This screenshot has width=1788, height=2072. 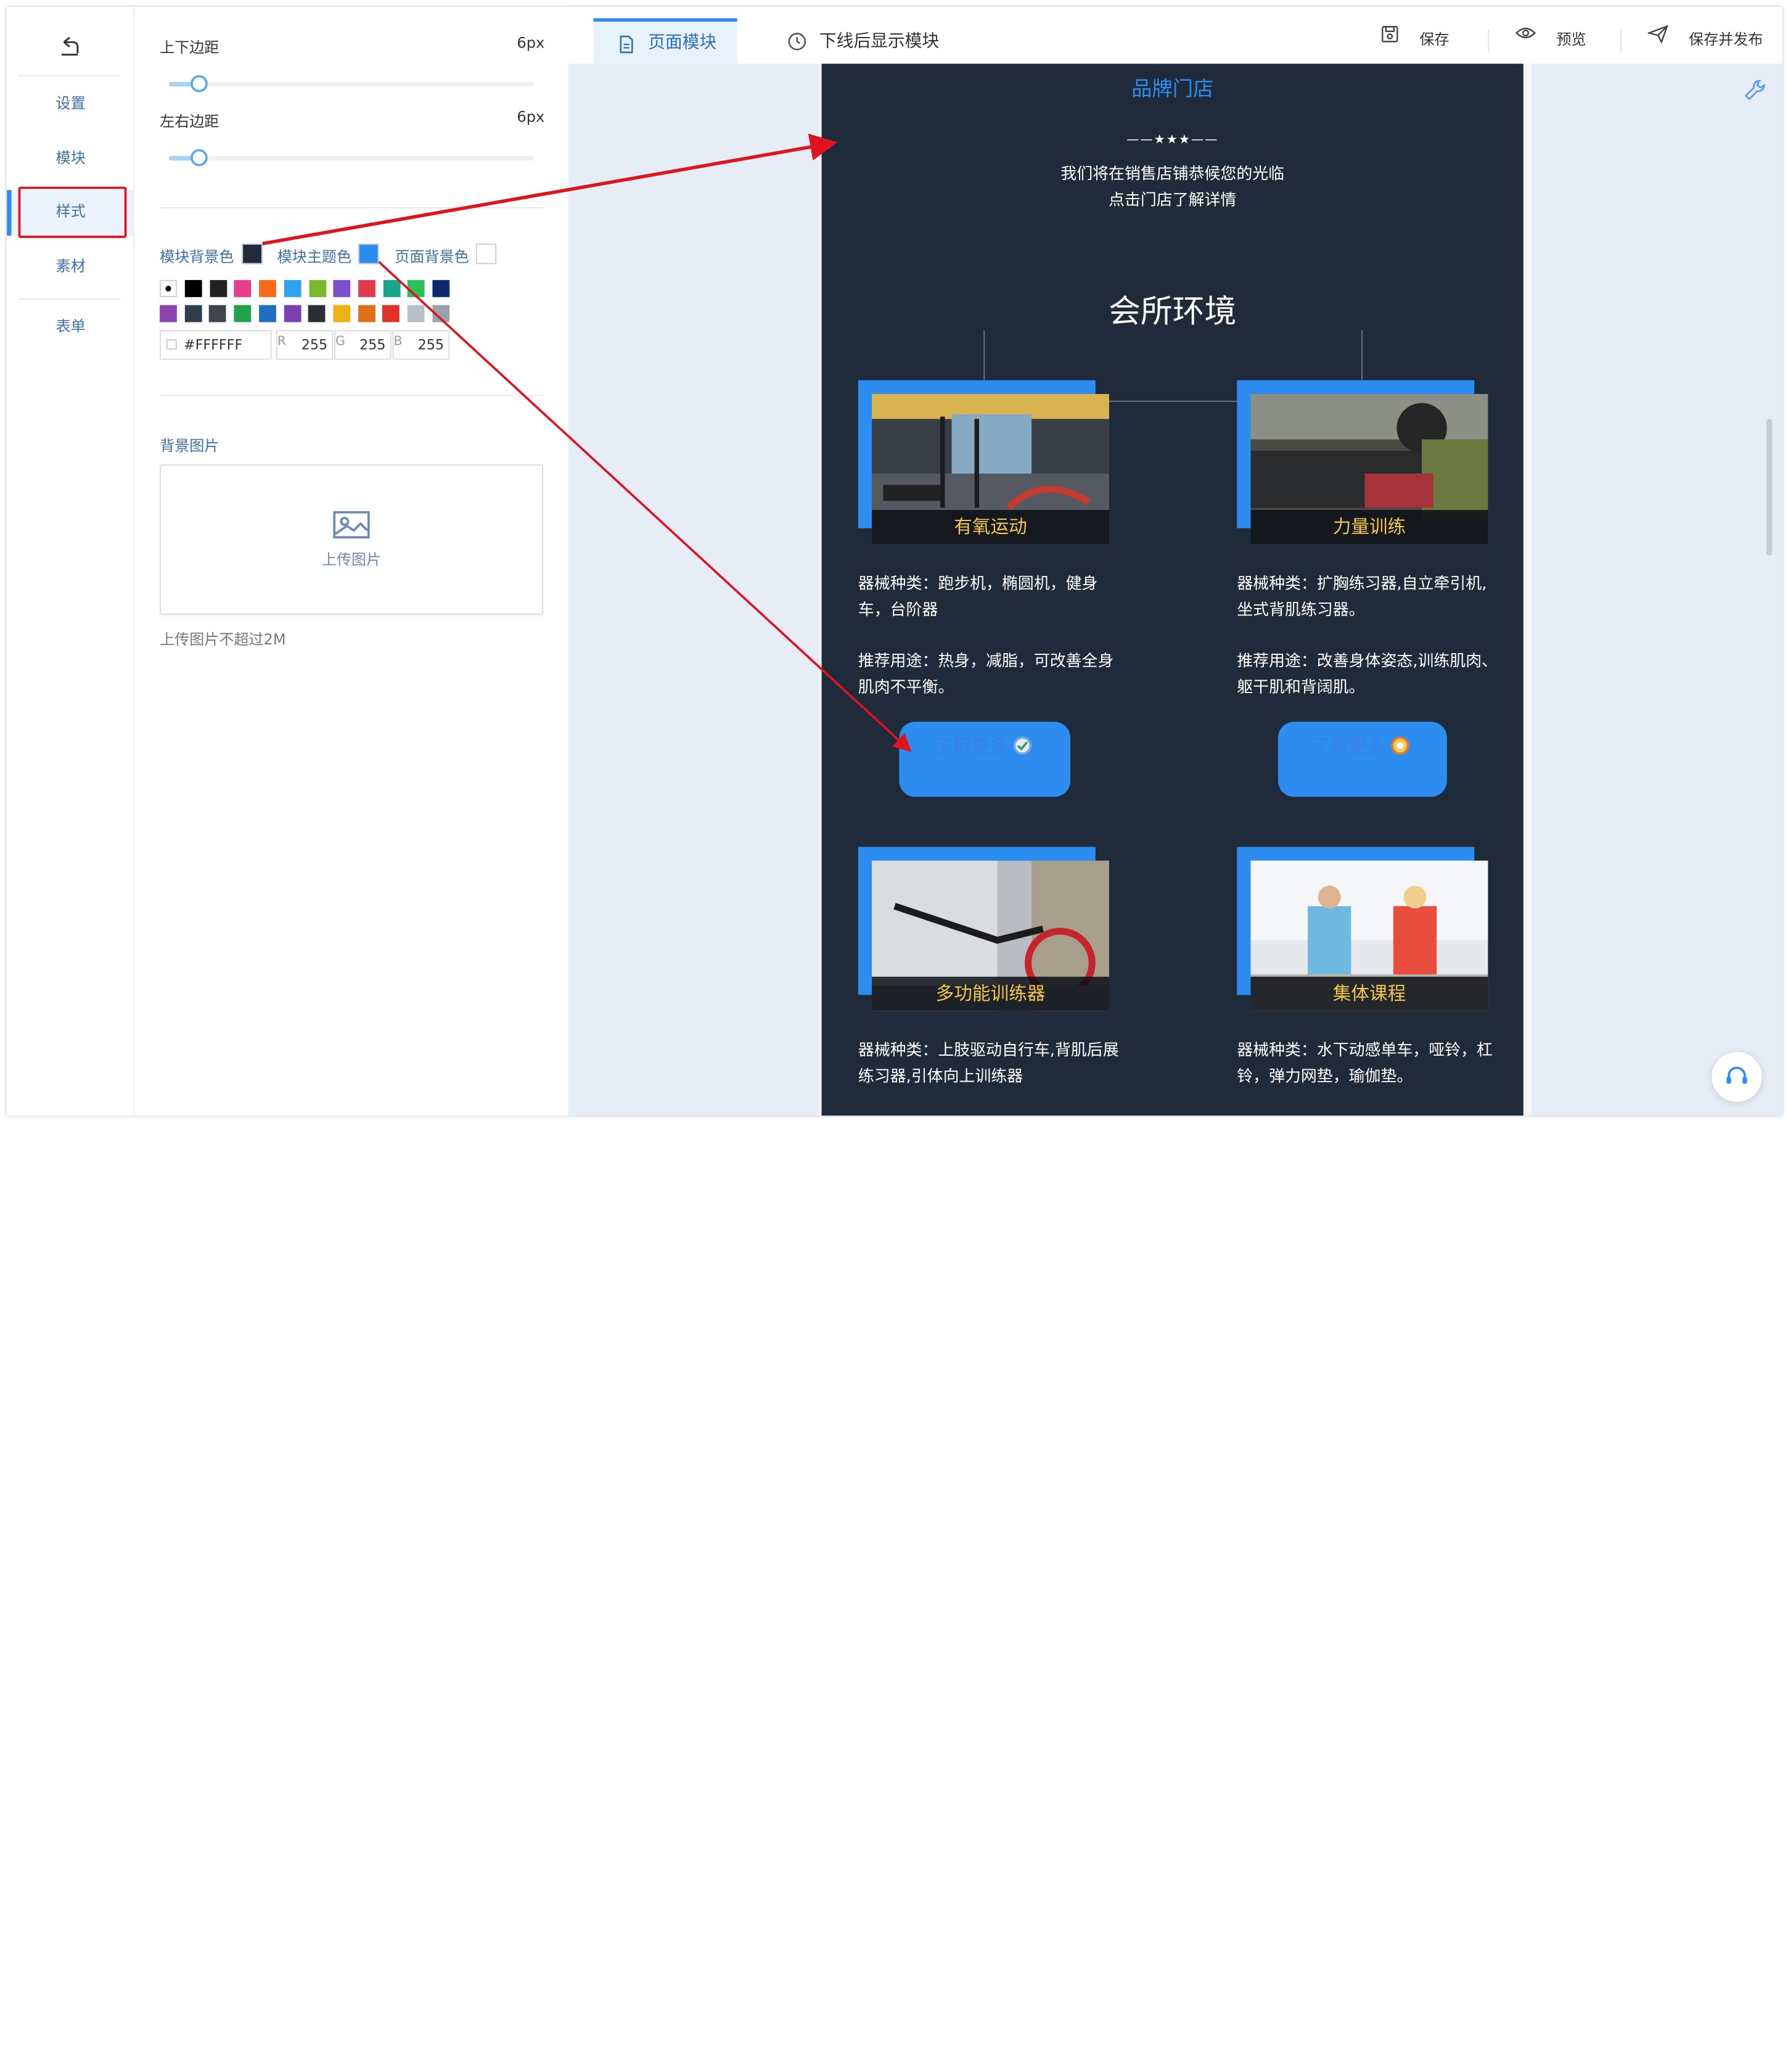 I want to click on left-nav: 设置 模块 样式 素材 表单, so click(x=71, y=562).